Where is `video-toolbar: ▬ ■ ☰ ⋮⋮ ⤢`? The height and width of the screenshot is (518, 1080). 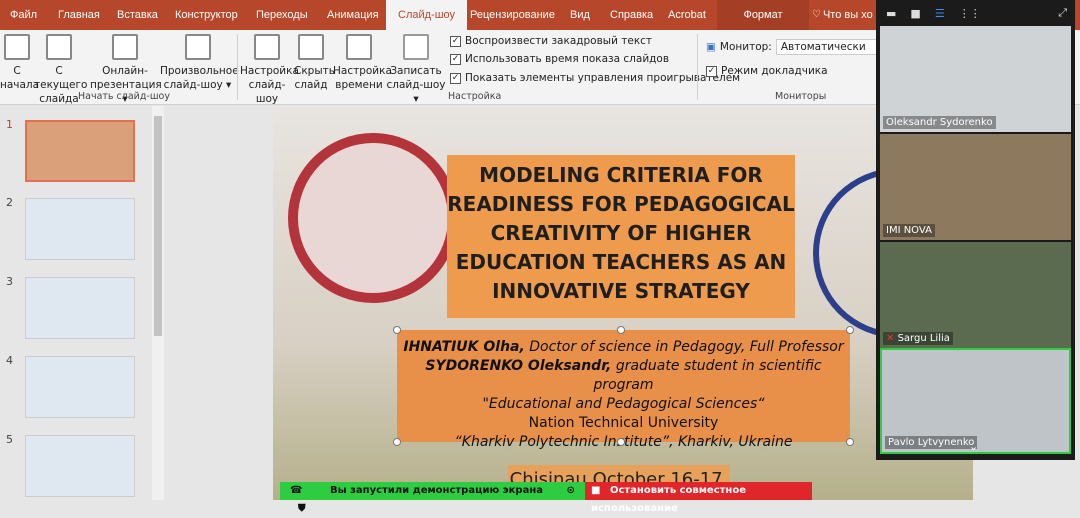 video-toolbar: ▬ ■ ☰ ⋮⋮ ⤢ is located at coordinates (975, 13).